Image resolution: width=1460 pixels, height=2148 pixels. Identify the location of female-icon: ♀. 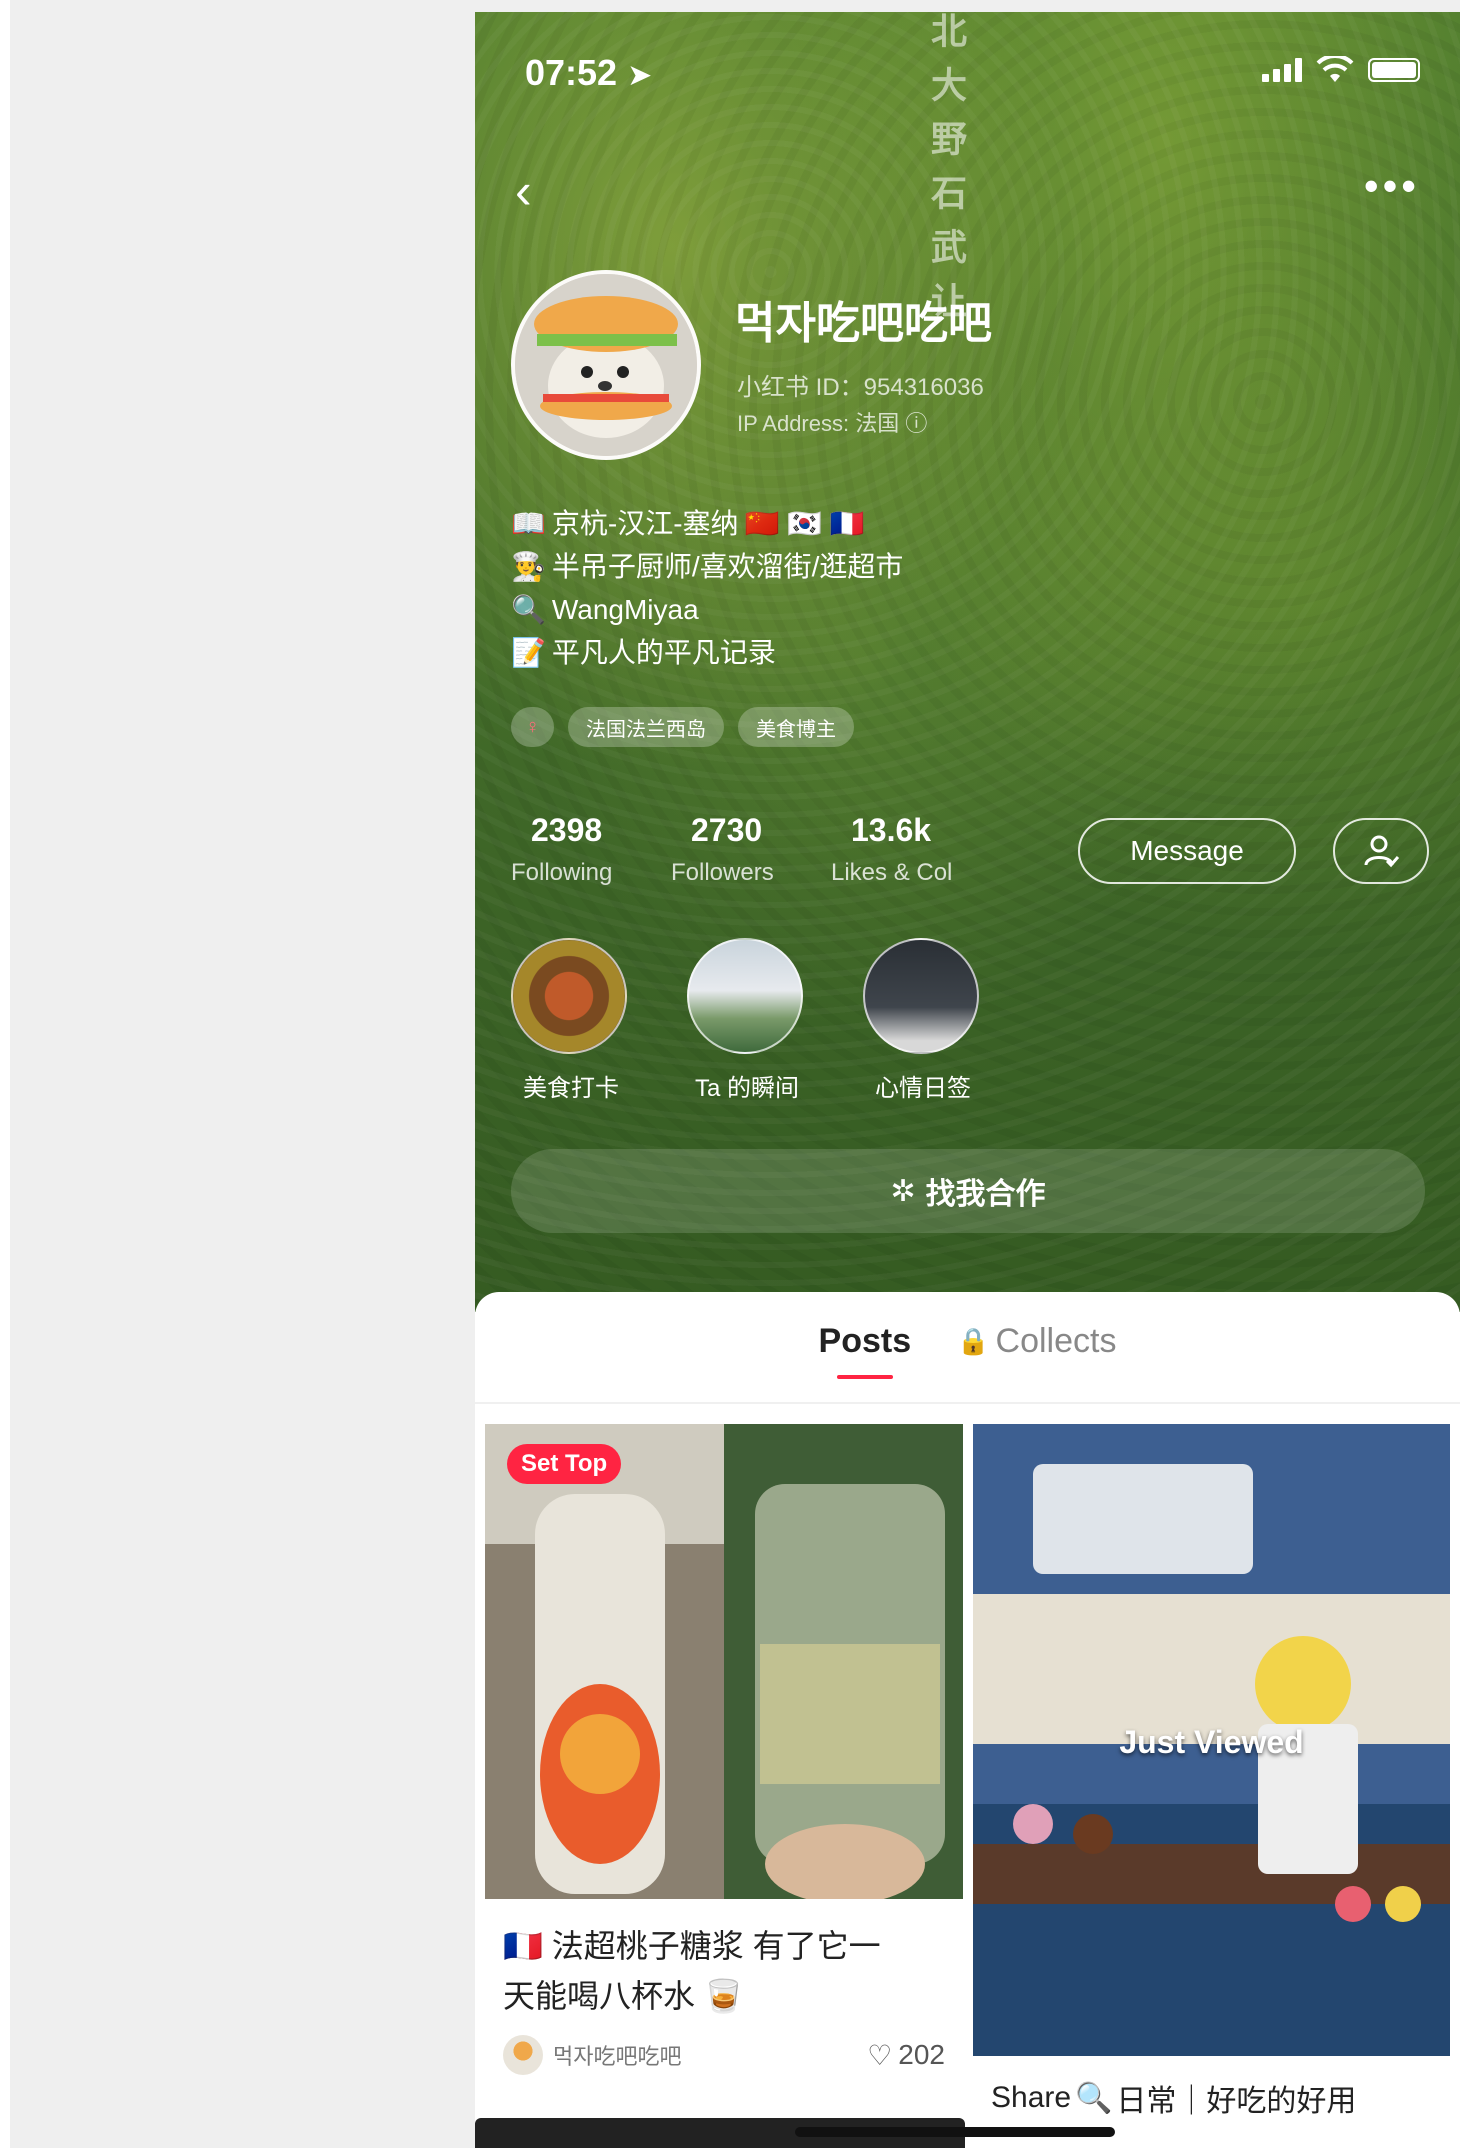
(532, 726).